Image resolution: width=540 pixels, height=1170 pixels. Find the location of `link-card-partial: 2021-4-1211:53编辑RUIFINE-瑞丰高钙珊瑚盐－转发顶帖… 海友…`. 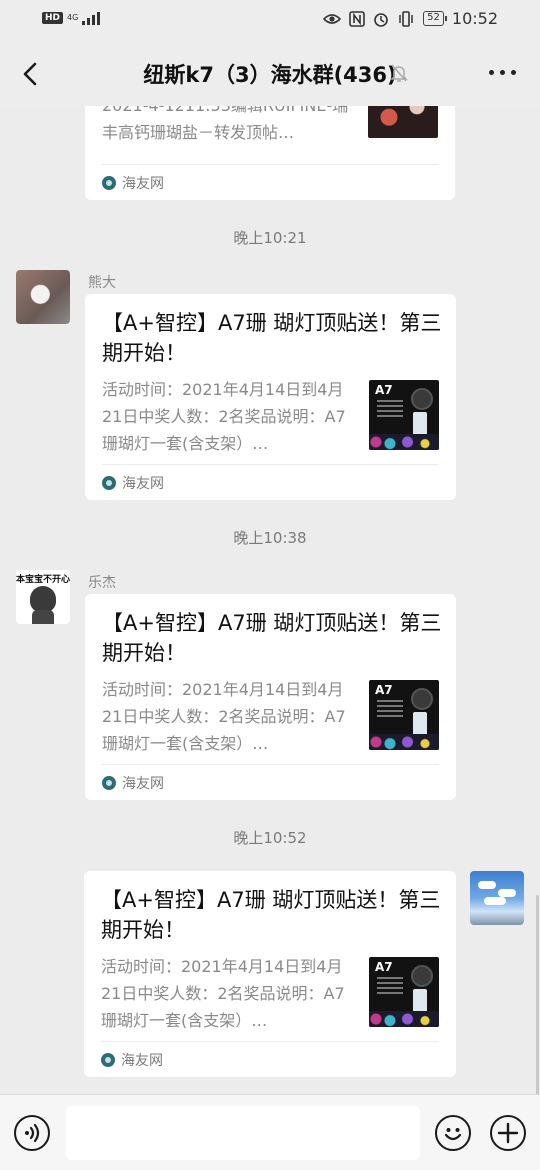

link-card-partial: 2021-4-1211:53编辑RUIFINE-瑞丰高钙珊瑚盐－转发顶帖… 海友… is located at coordinates (270, 153).